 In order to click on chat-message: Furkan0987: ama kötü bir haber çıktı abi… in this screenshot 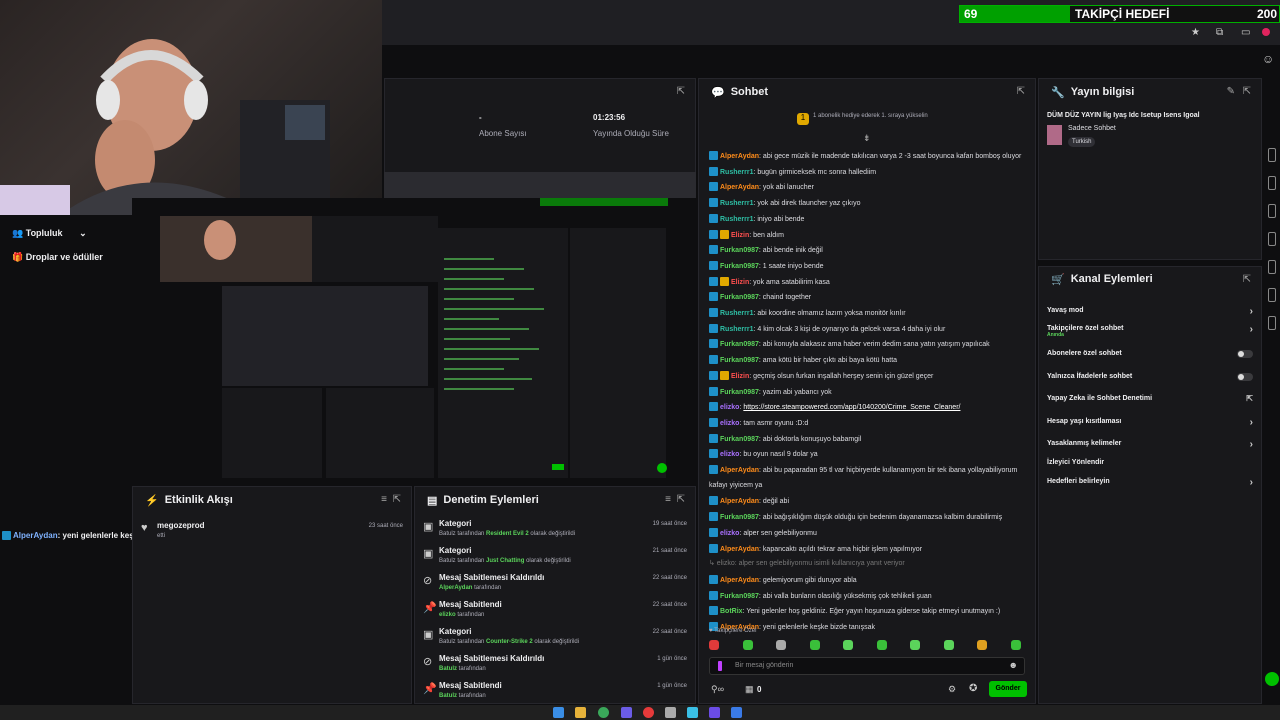, I will do `click(868, 360)`.